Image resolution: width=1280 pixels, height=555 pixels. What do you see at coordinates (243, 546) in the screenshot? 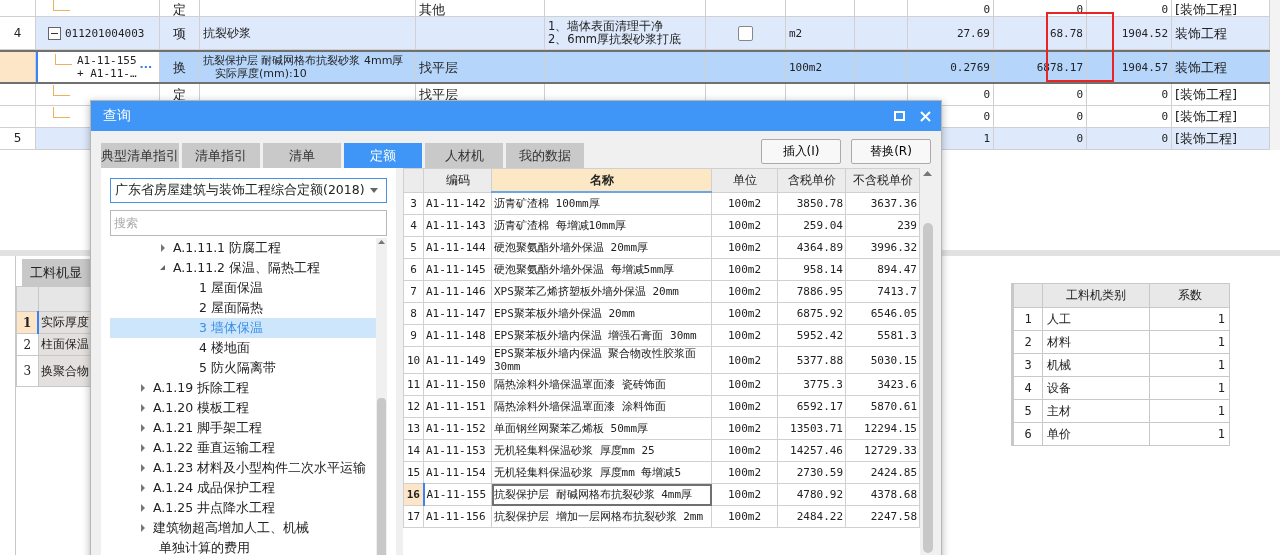
I see `tree-item: 单独计算的费用` at bounding box center [243, 546].